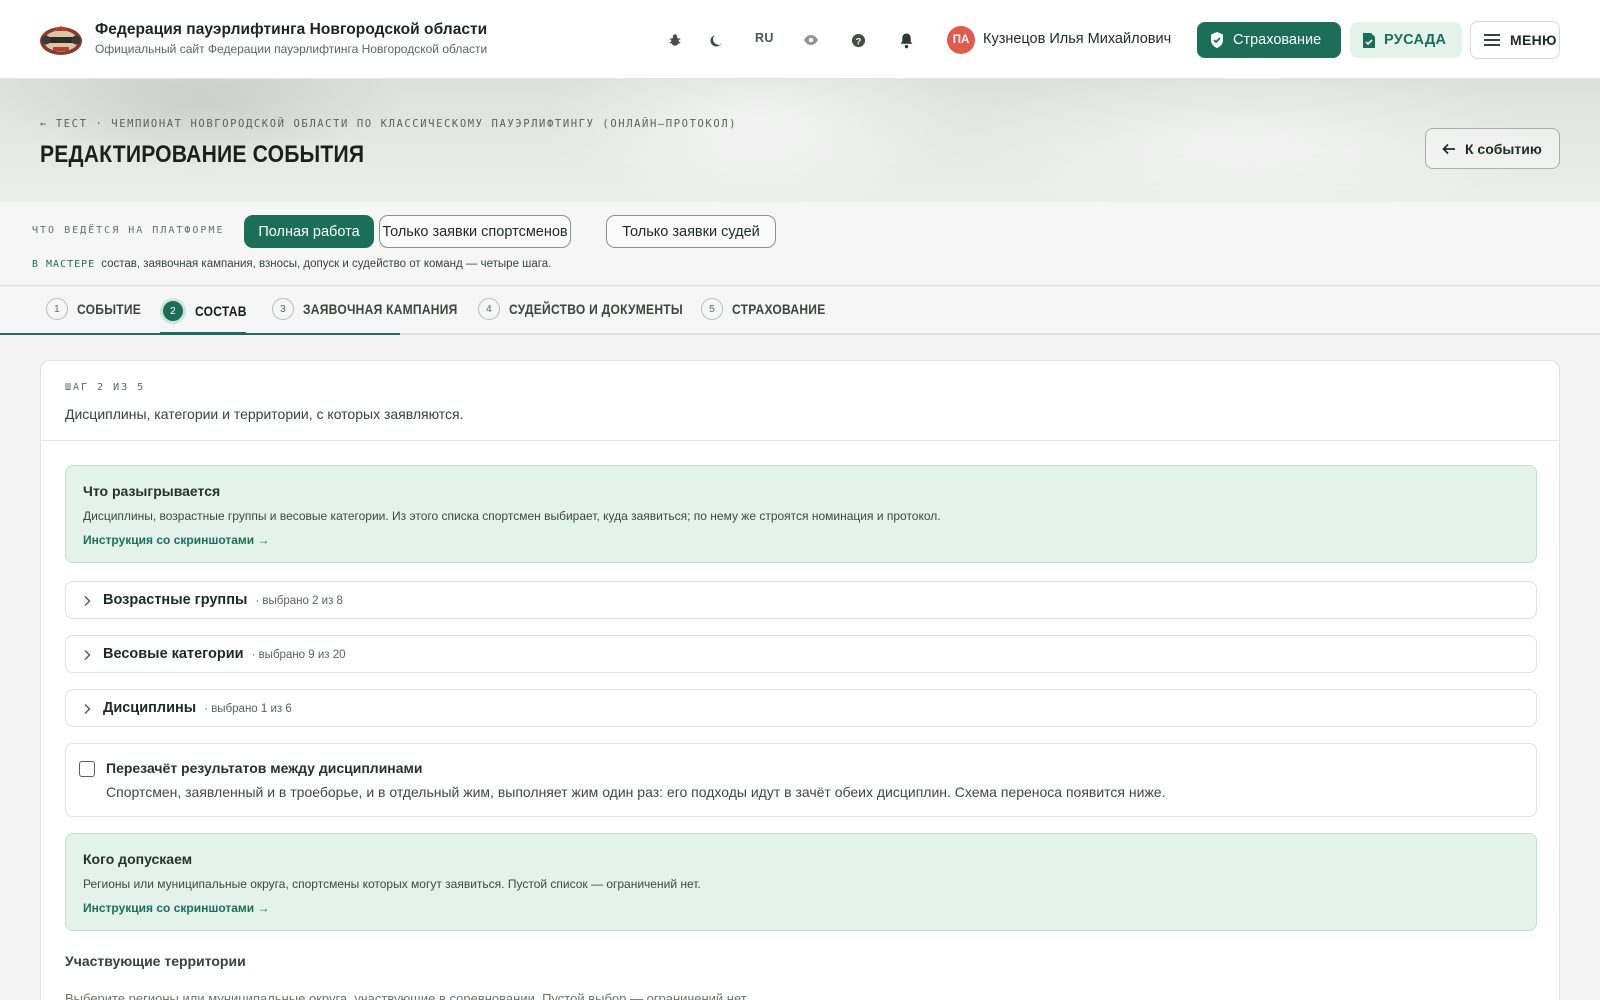 The width and height of the screenshot is (1600, 1000). Describe the element at coordinates (489, 309) in the screenshot. I see `step-number: 4` at that location.